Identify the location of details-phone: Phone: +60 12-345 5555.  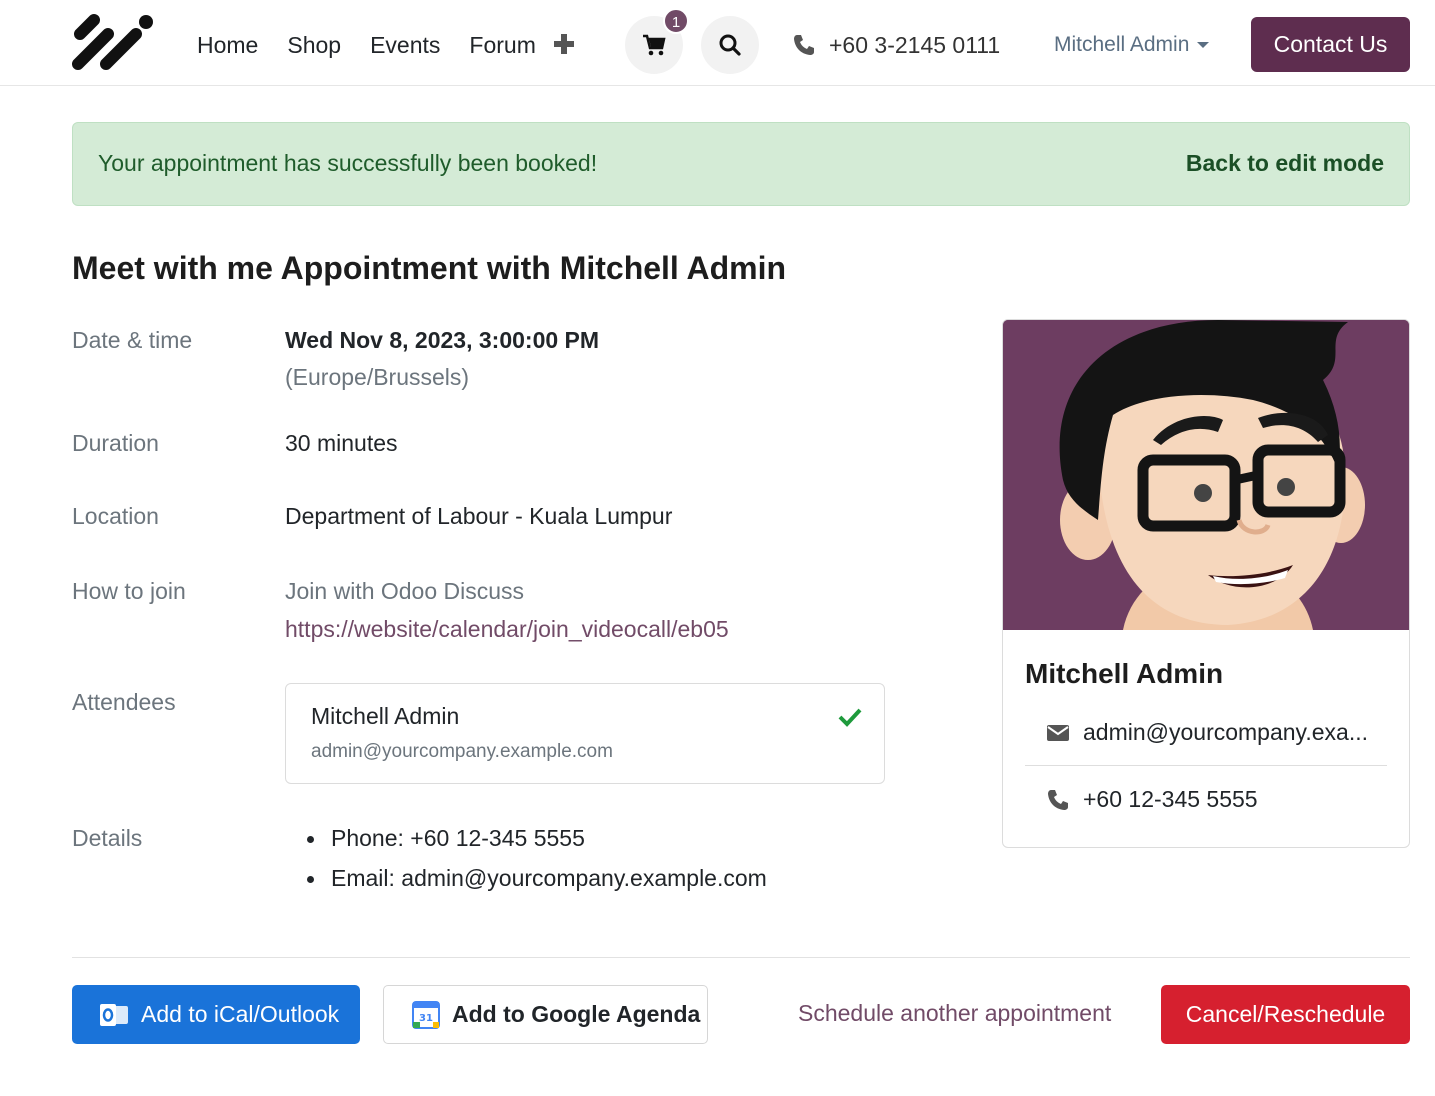
(536, 843).